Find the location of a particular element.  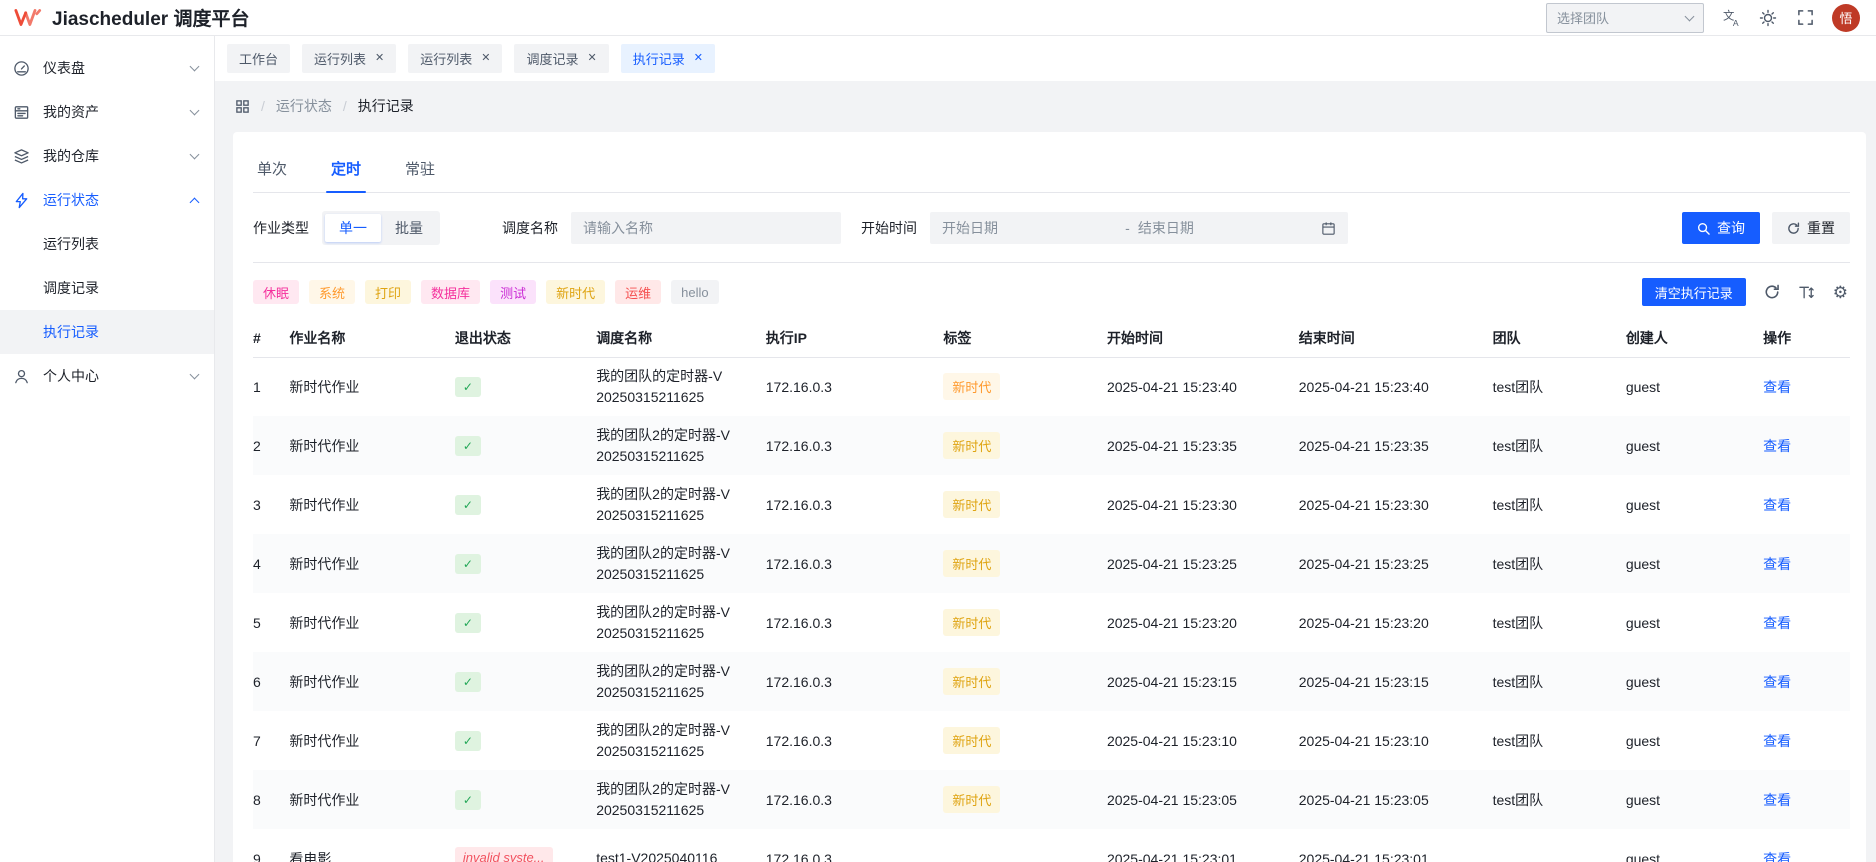

tag-filter-list: 休眠 系统 打印 数据库 测试 新时代 运维 hello is located at coordinates (486, 292).